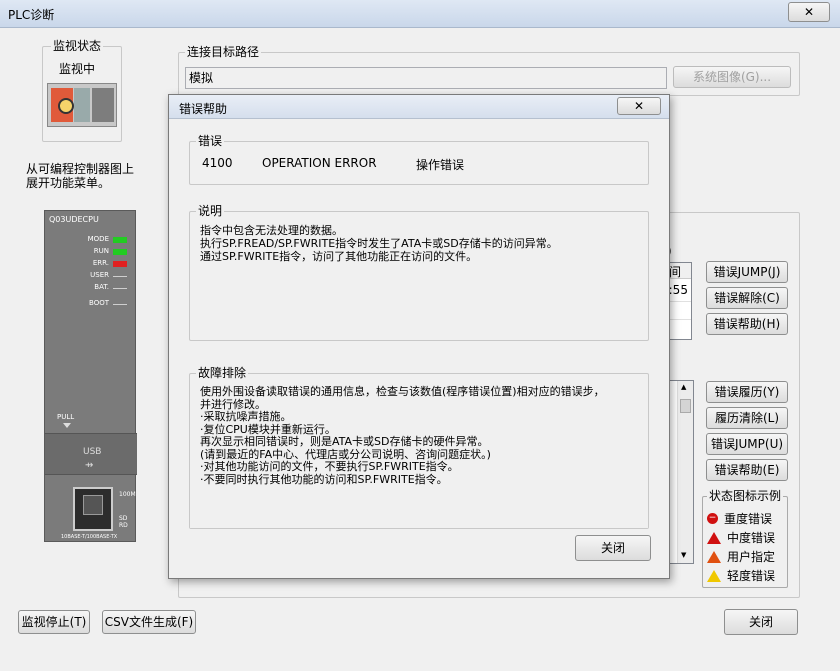 This screenshot has width=840, height=671. What do you see at coordinates (31, 15) in the screenshot?
I see `window-title: PLC诊断` at bounding box center [31, 15].